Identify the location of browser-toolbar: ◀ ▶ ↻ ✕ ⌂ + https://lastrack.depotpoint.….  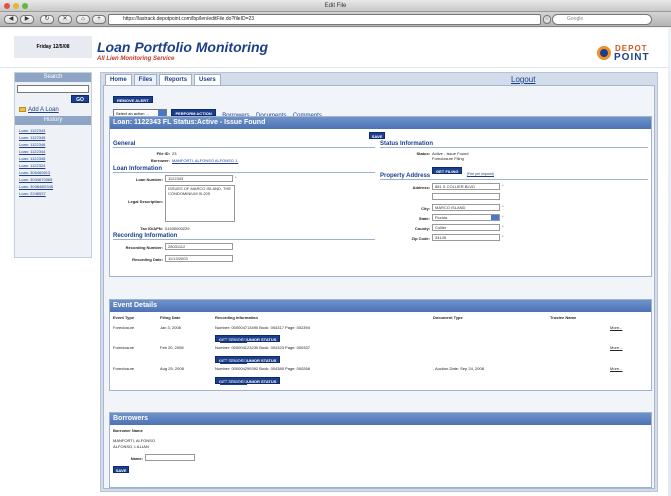
(335, 19).